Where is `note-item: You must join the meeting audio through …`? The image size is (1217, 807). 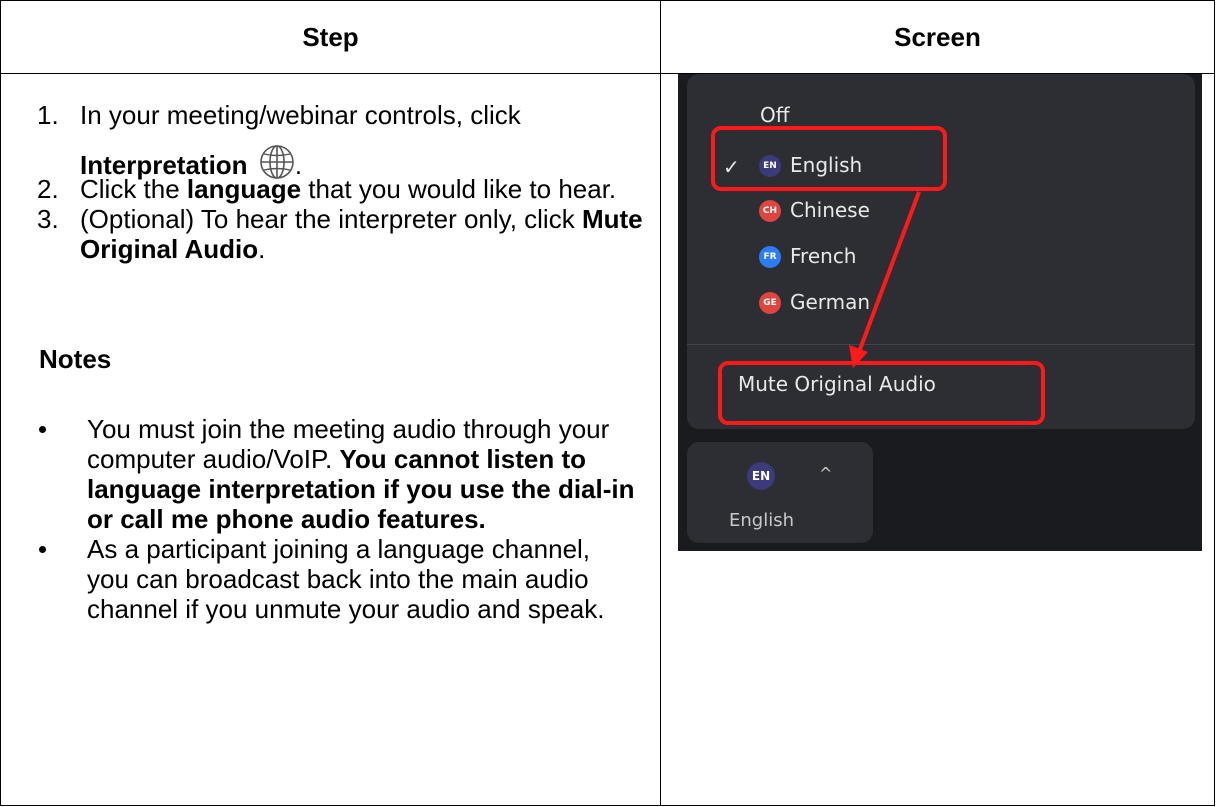 note-item: You must join the meeting audio through … is located at coordinates (339, 474).